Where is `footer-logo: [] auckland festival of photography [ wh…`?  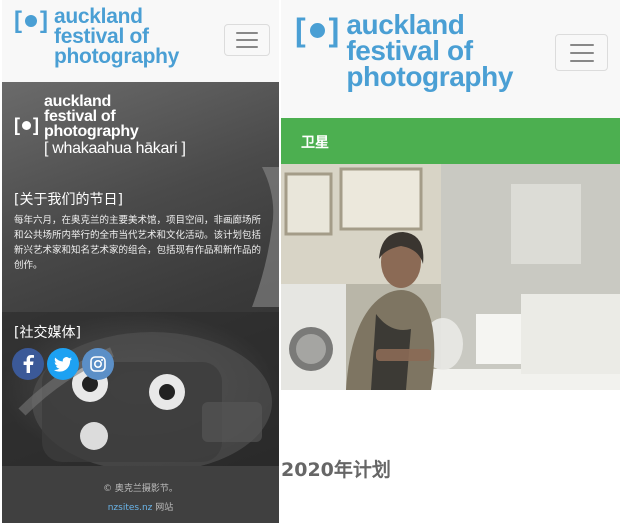 footer-logo: [] auckland festival of photography [ wh… is located at coordinates (100, 125).